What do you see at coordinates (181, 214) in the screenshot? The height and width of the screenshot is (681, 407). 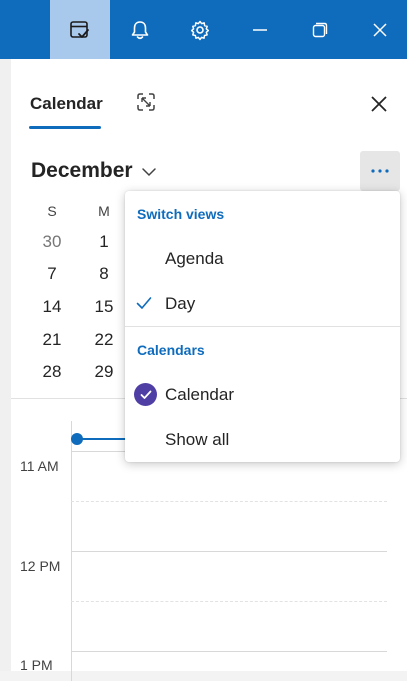 I see `switch-views-header: Switch views` at bounding box center [181, 214].